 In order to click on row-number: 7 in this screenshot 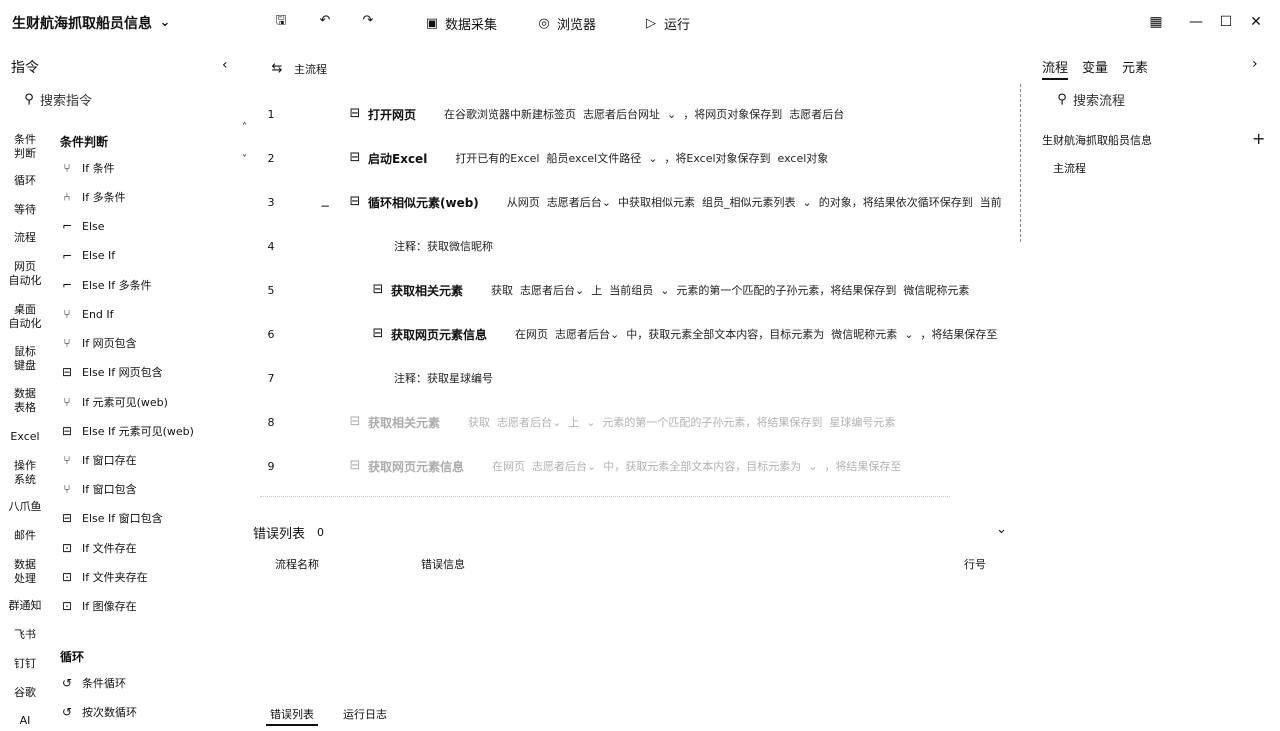, I will do `click(271, 378)`.